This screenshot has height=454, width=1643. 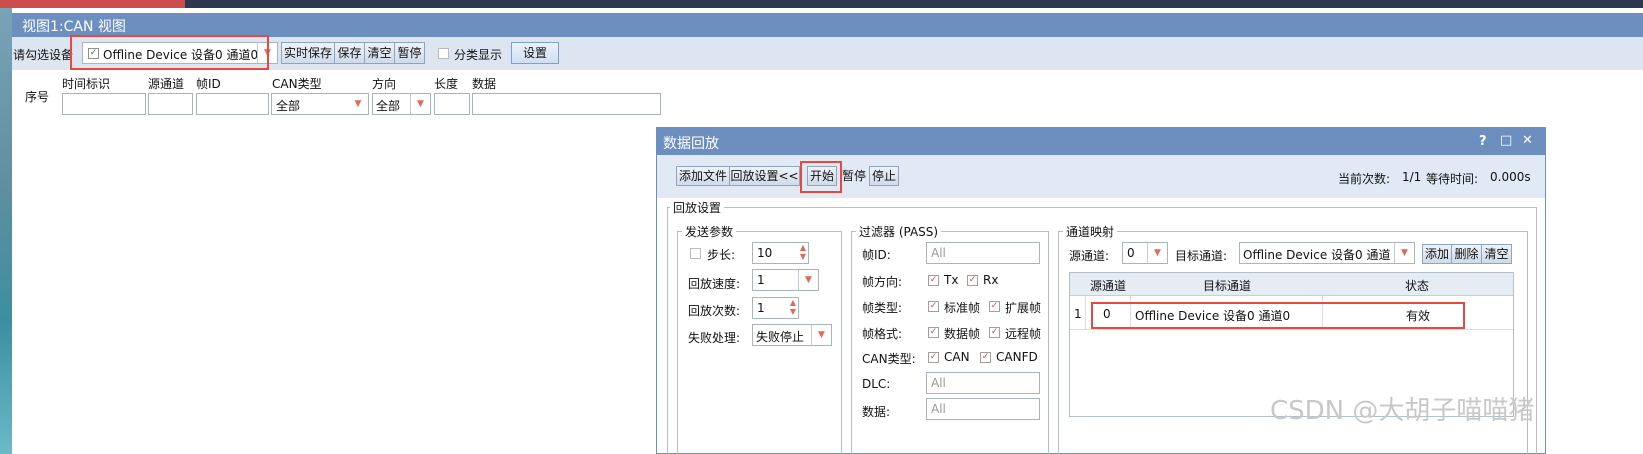 What do you see at coordinates (785, 280) in the screenshot?
I see `speed-select: 1 ▼` at bounding box center [785, 280].